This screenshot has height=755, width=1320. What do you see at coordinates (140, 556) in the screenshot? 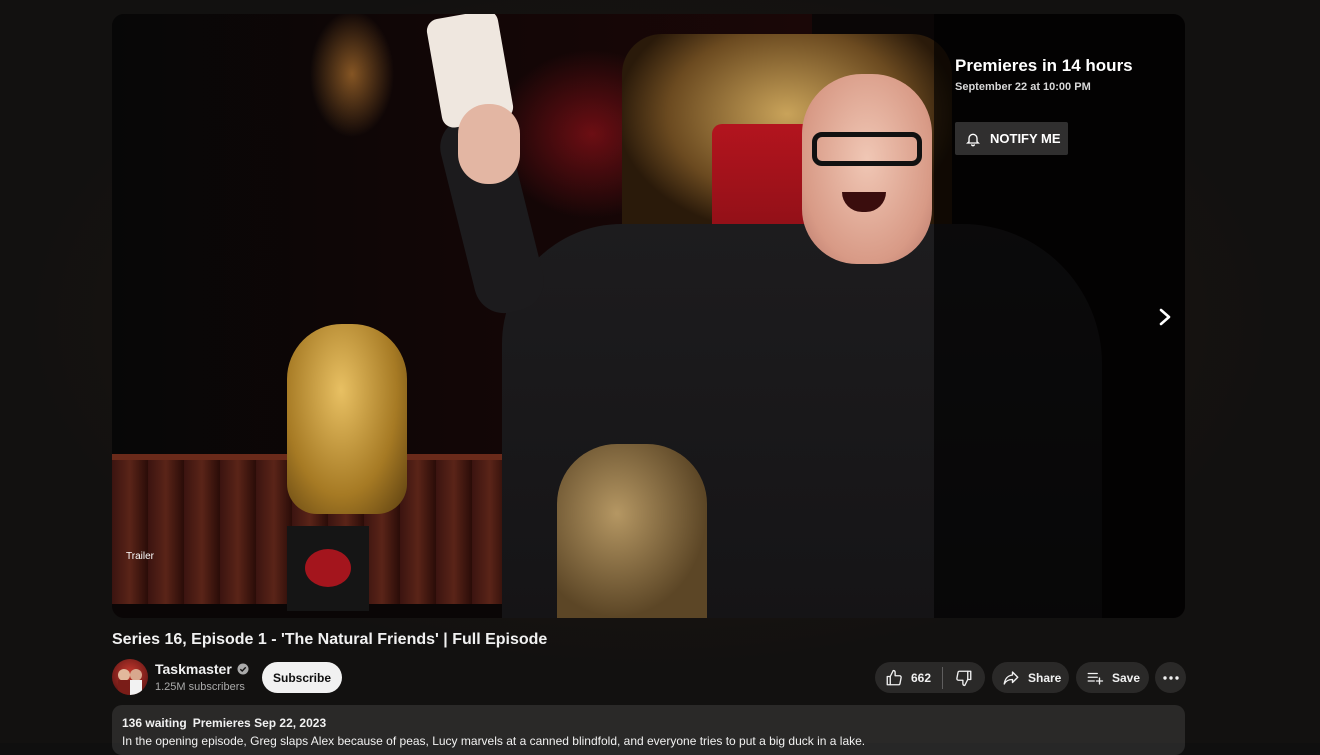
I see `trailer-badge: Trailer` at bounding box center [140, 556].